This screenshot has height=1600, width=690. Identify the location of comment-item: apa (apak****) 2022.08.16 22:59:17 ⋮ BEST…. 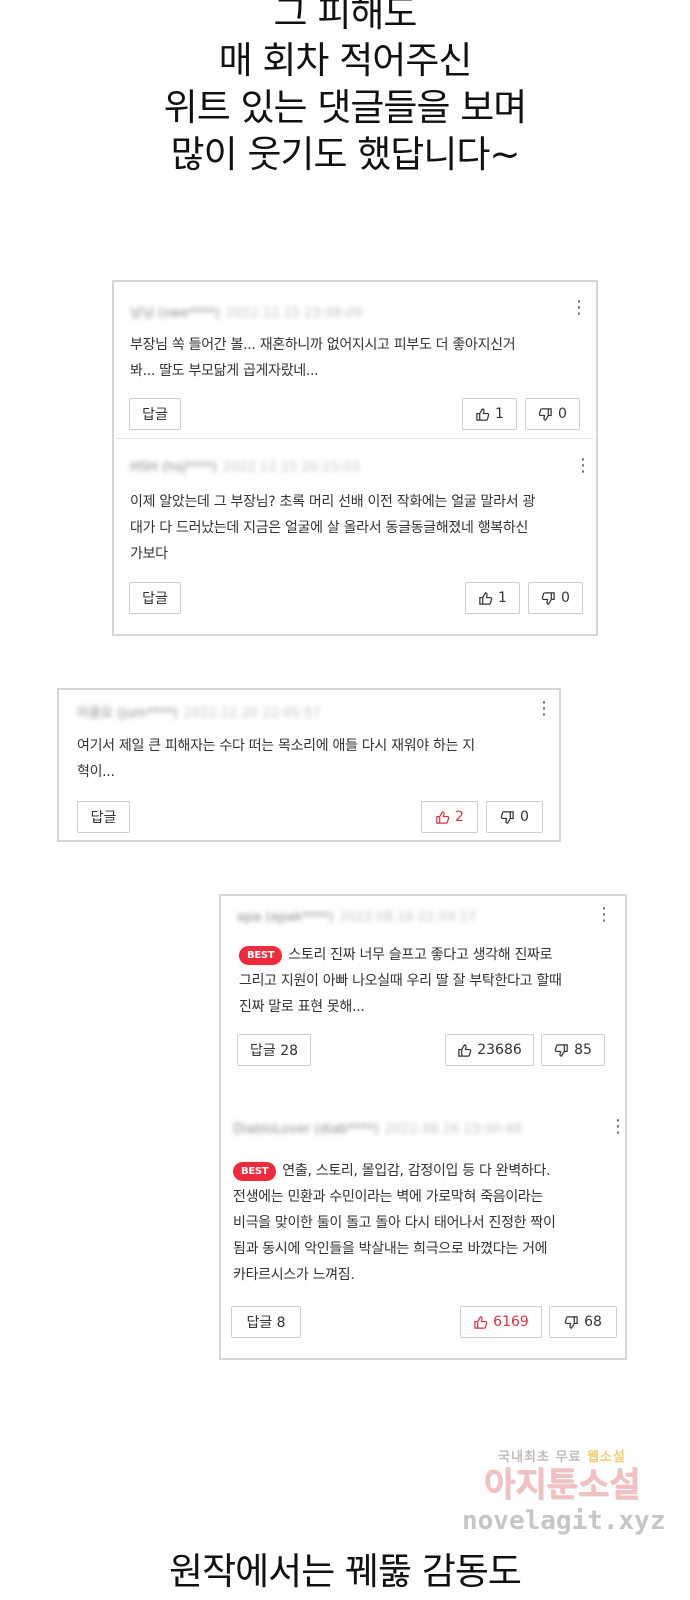
(423, 996).